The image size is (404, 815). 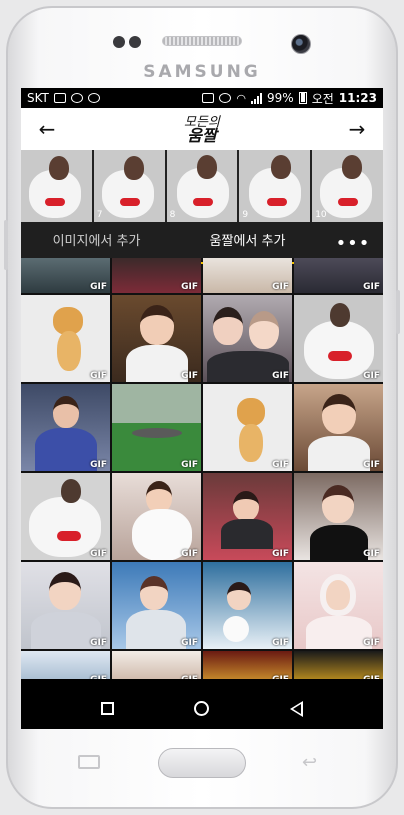 I want to click on hardware-back-key: ↩, so click(x=313, y=762).